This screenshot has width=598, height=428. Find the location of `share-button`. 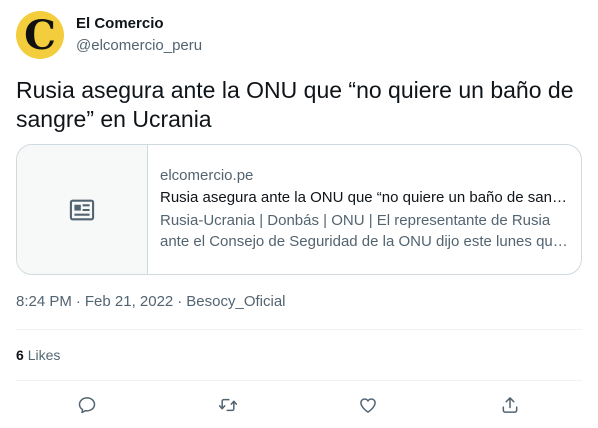

share-button is located at coordinates (510, 405).